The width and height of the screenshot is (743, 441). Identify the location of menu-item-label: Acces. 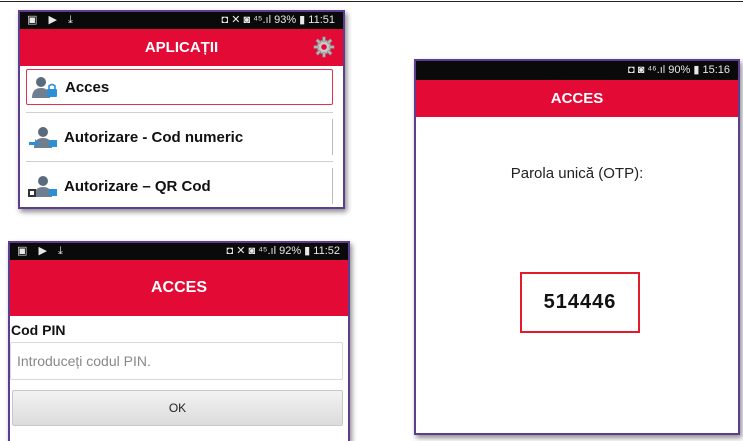
(87, 87).